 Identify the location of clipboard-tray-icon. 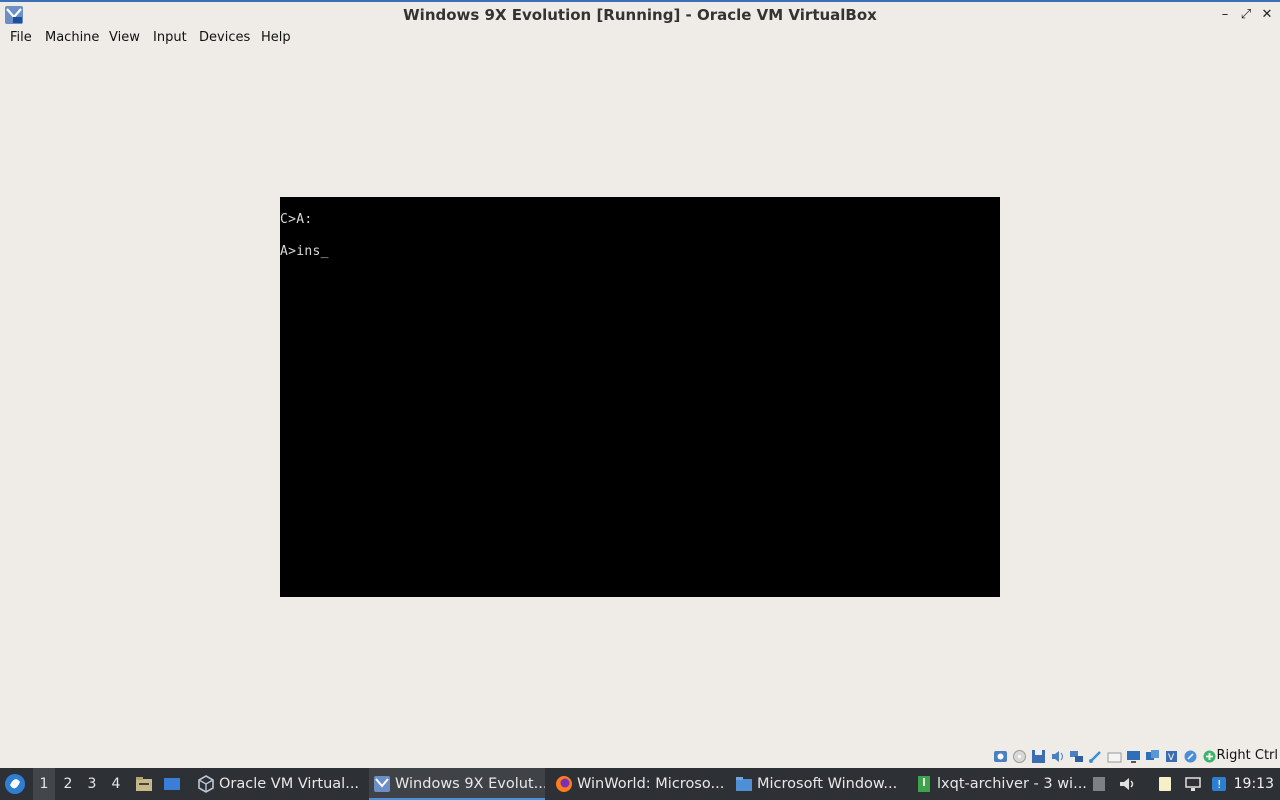
(1099, 784).